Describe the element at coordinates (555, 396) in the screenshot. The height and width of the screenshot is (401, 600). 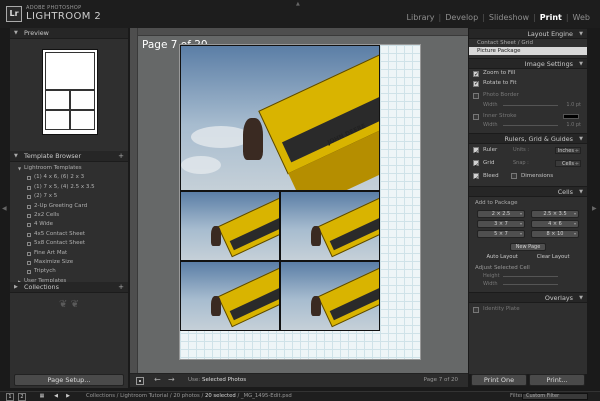
I see `filter-select: Custom Filter` at that location.